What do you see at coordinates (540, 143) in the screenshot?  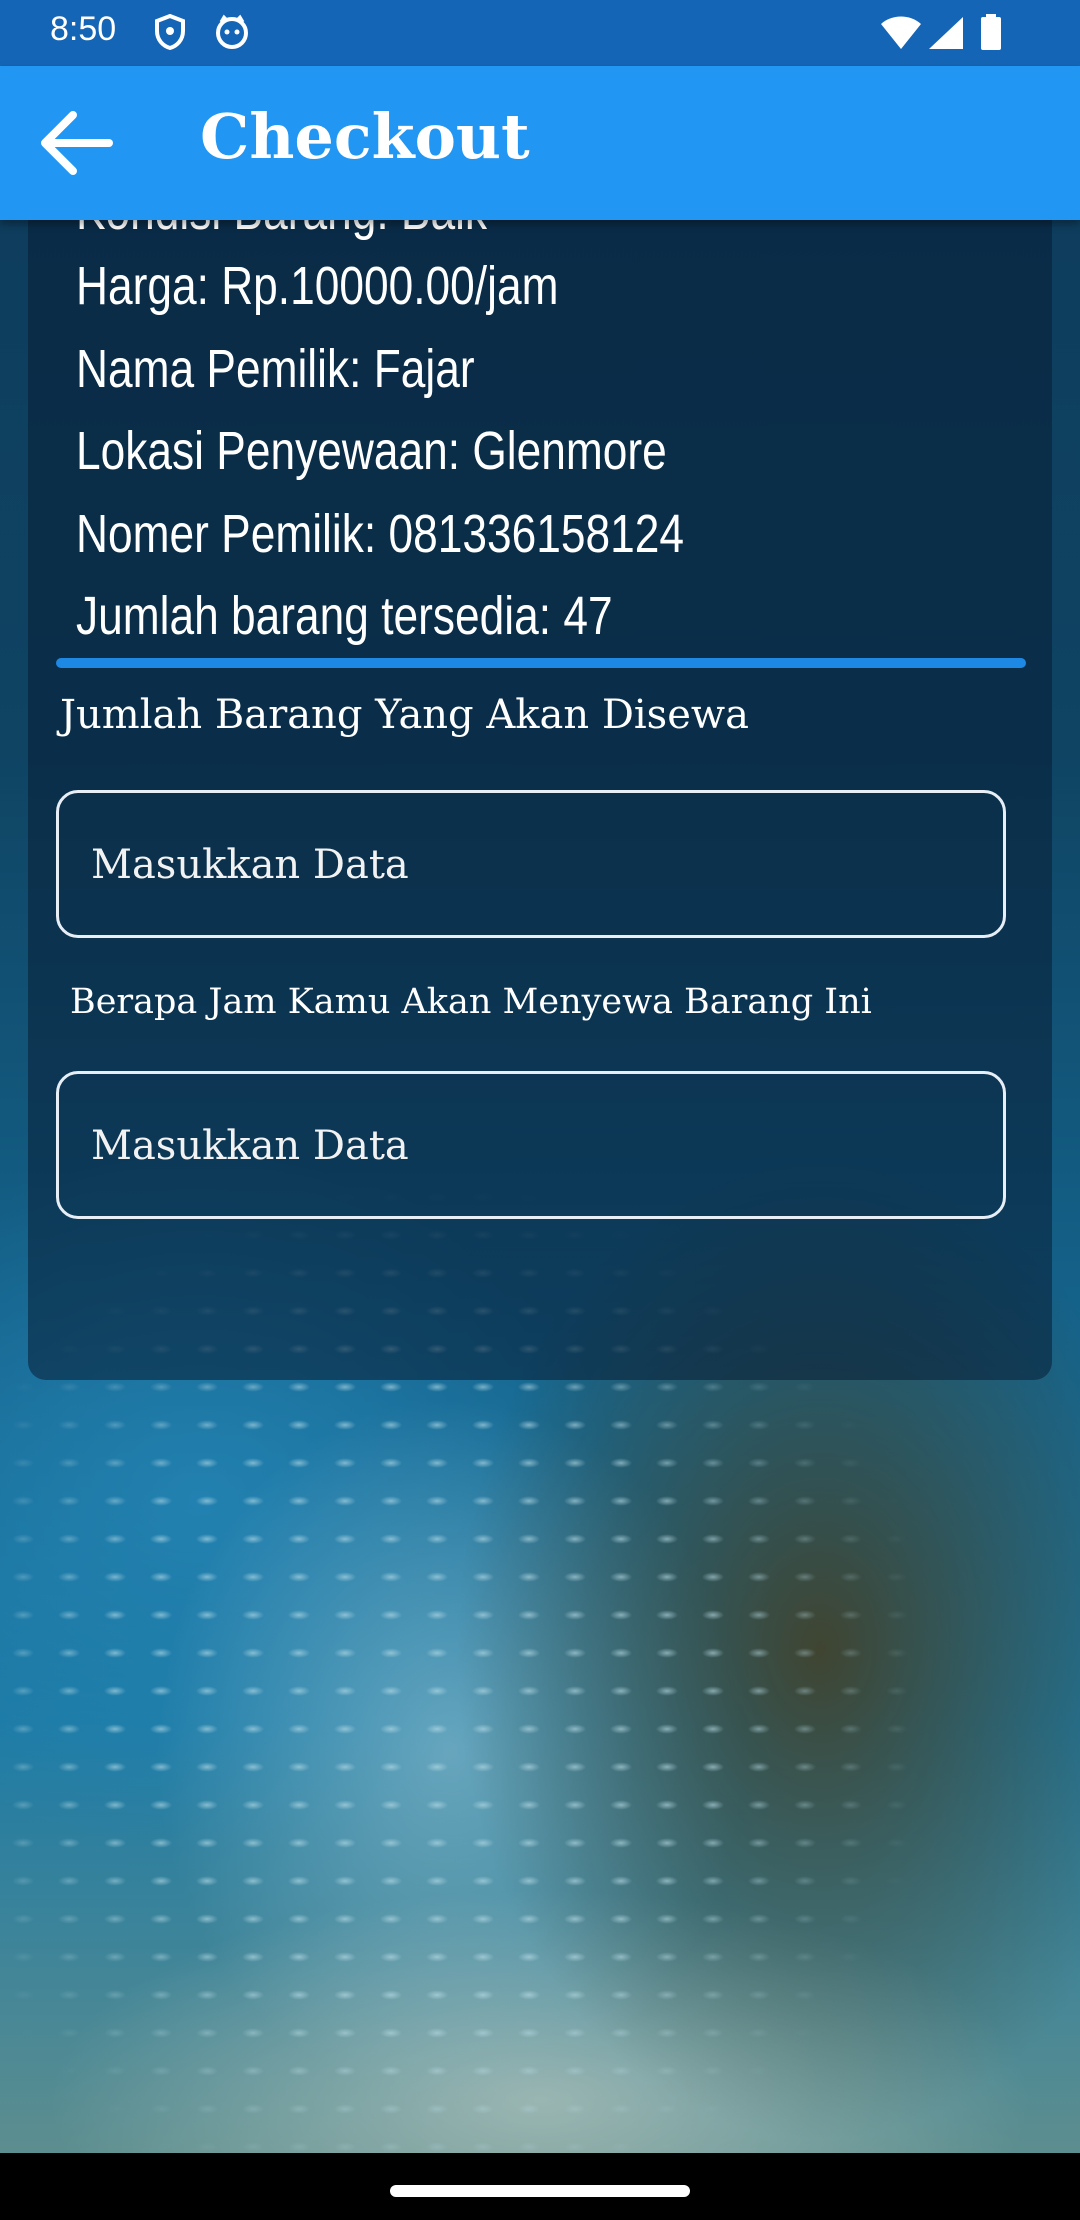 I see `app-bar: Checkout` at bounding box center [540, 143].